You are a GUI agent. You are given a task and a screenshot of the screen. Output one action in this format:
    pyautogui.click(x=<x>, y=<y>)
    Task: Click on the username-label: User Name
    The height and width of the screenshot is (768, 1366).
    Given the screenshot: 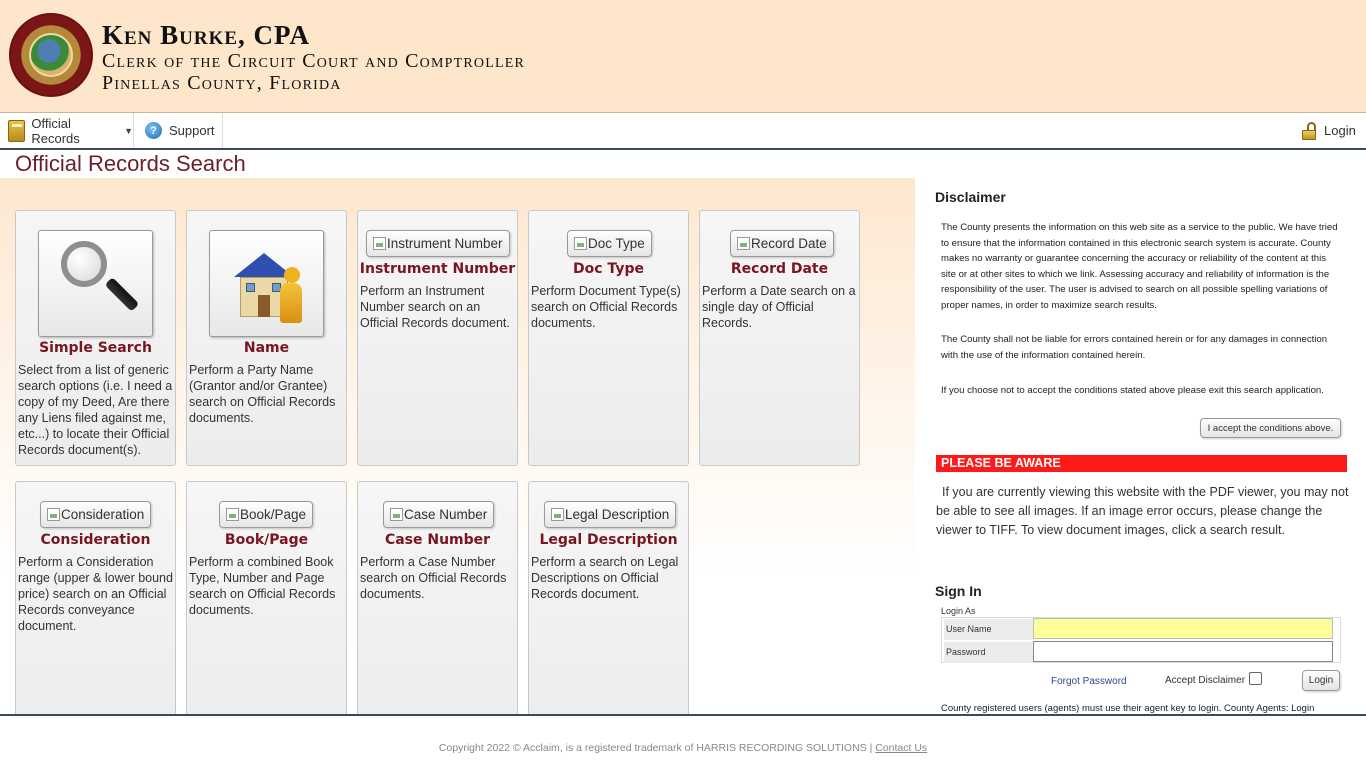 What is the action you would take?
    pyautogui.click(x=988, y=629)
    